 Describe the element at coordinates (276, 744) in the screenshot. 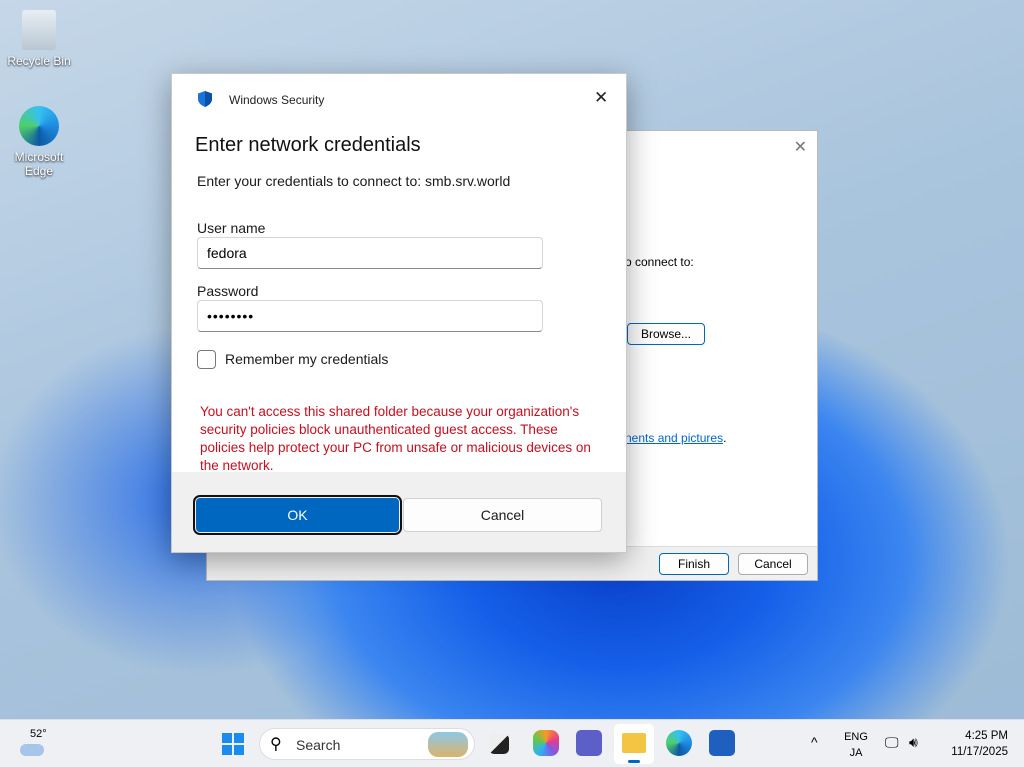

I see `search-icon: ⚲` at that location.